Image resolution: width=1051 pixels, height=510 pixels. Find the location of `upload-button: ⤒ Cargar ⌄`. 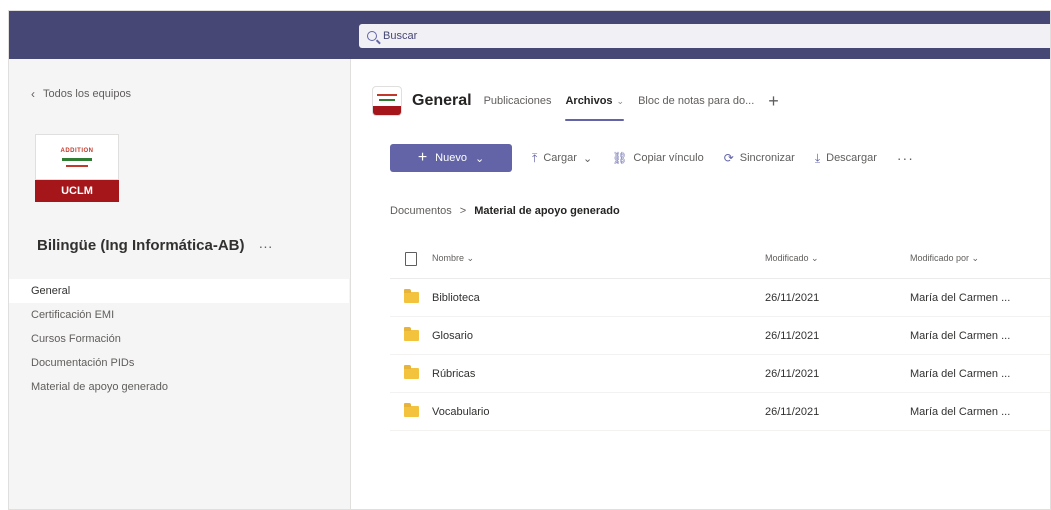

upload-button: ⤒ Cargar ⌄ is located at coordinates (562, 158).